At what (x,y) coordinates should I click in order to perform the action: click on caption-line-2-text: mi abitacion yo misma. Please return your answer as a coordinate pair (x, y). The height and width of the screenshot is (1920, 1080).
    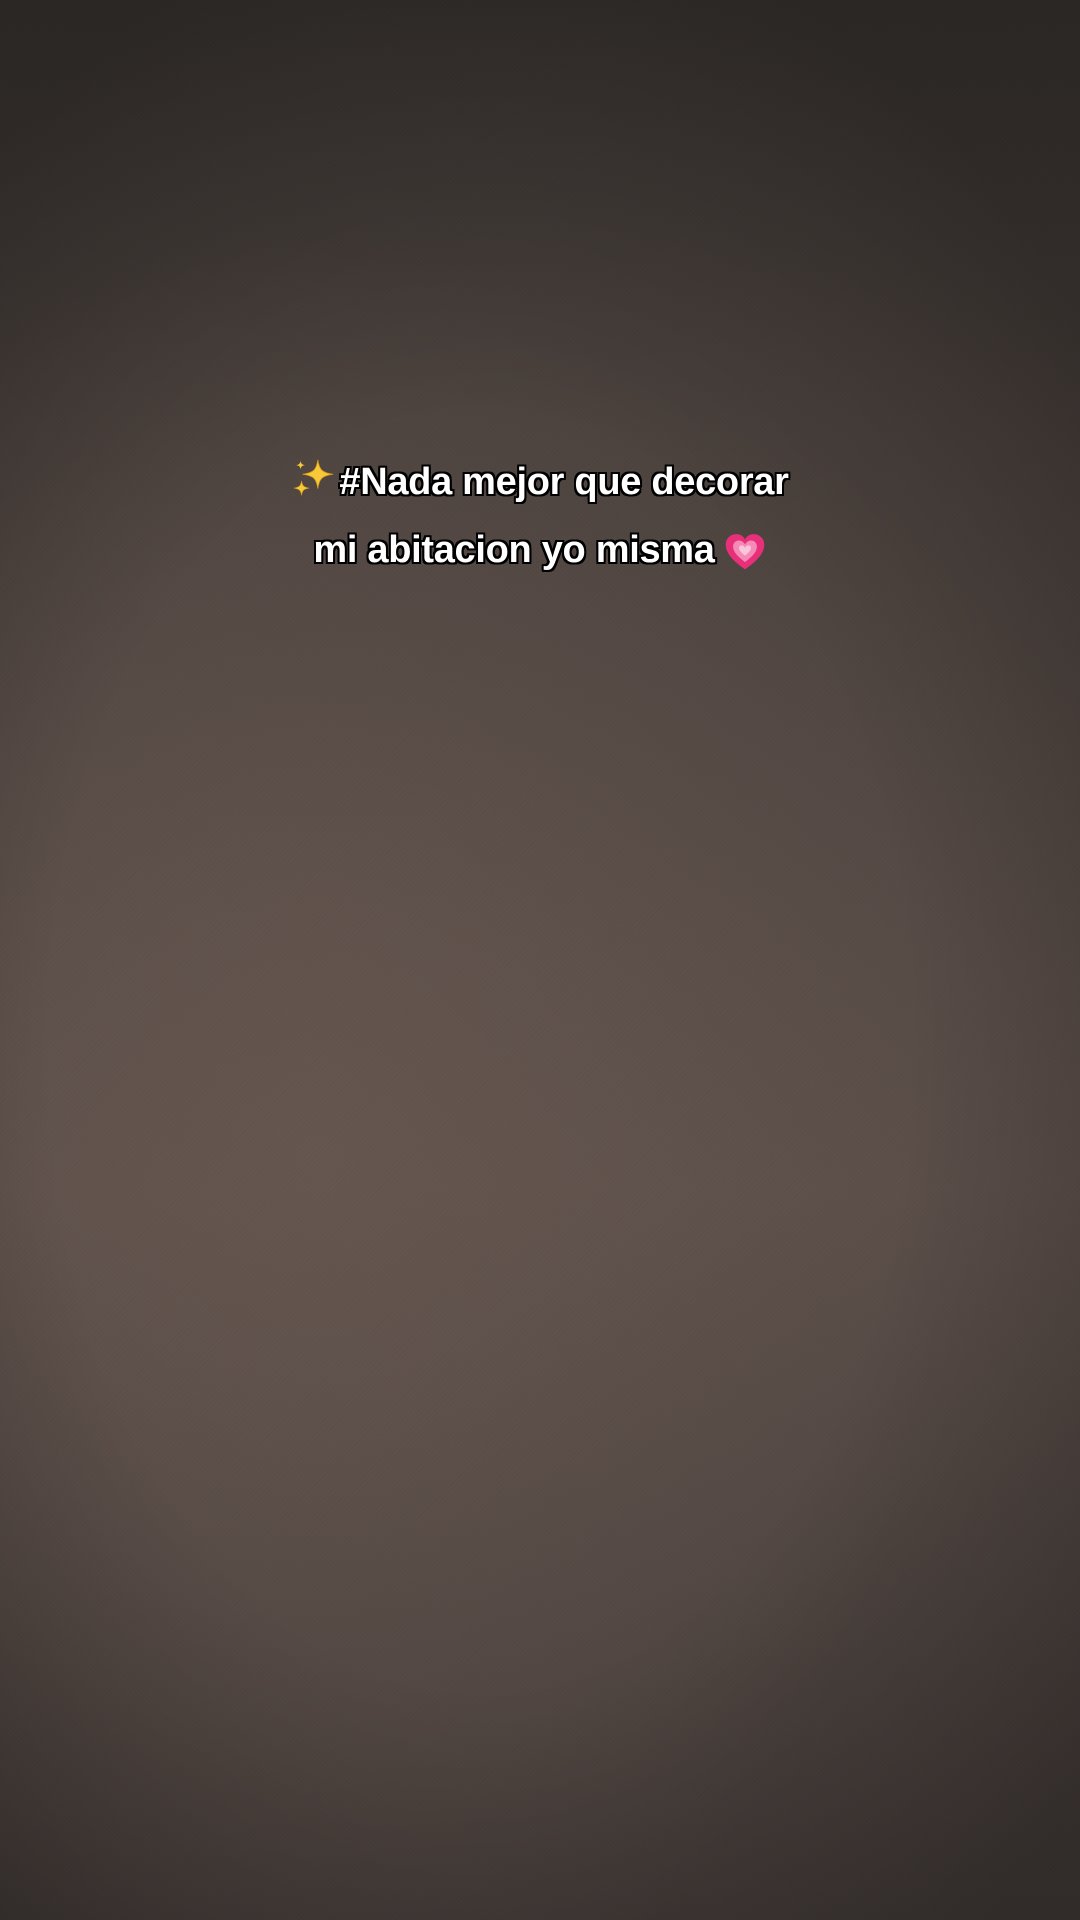
    Looking at the image, I should click on (514, 550).